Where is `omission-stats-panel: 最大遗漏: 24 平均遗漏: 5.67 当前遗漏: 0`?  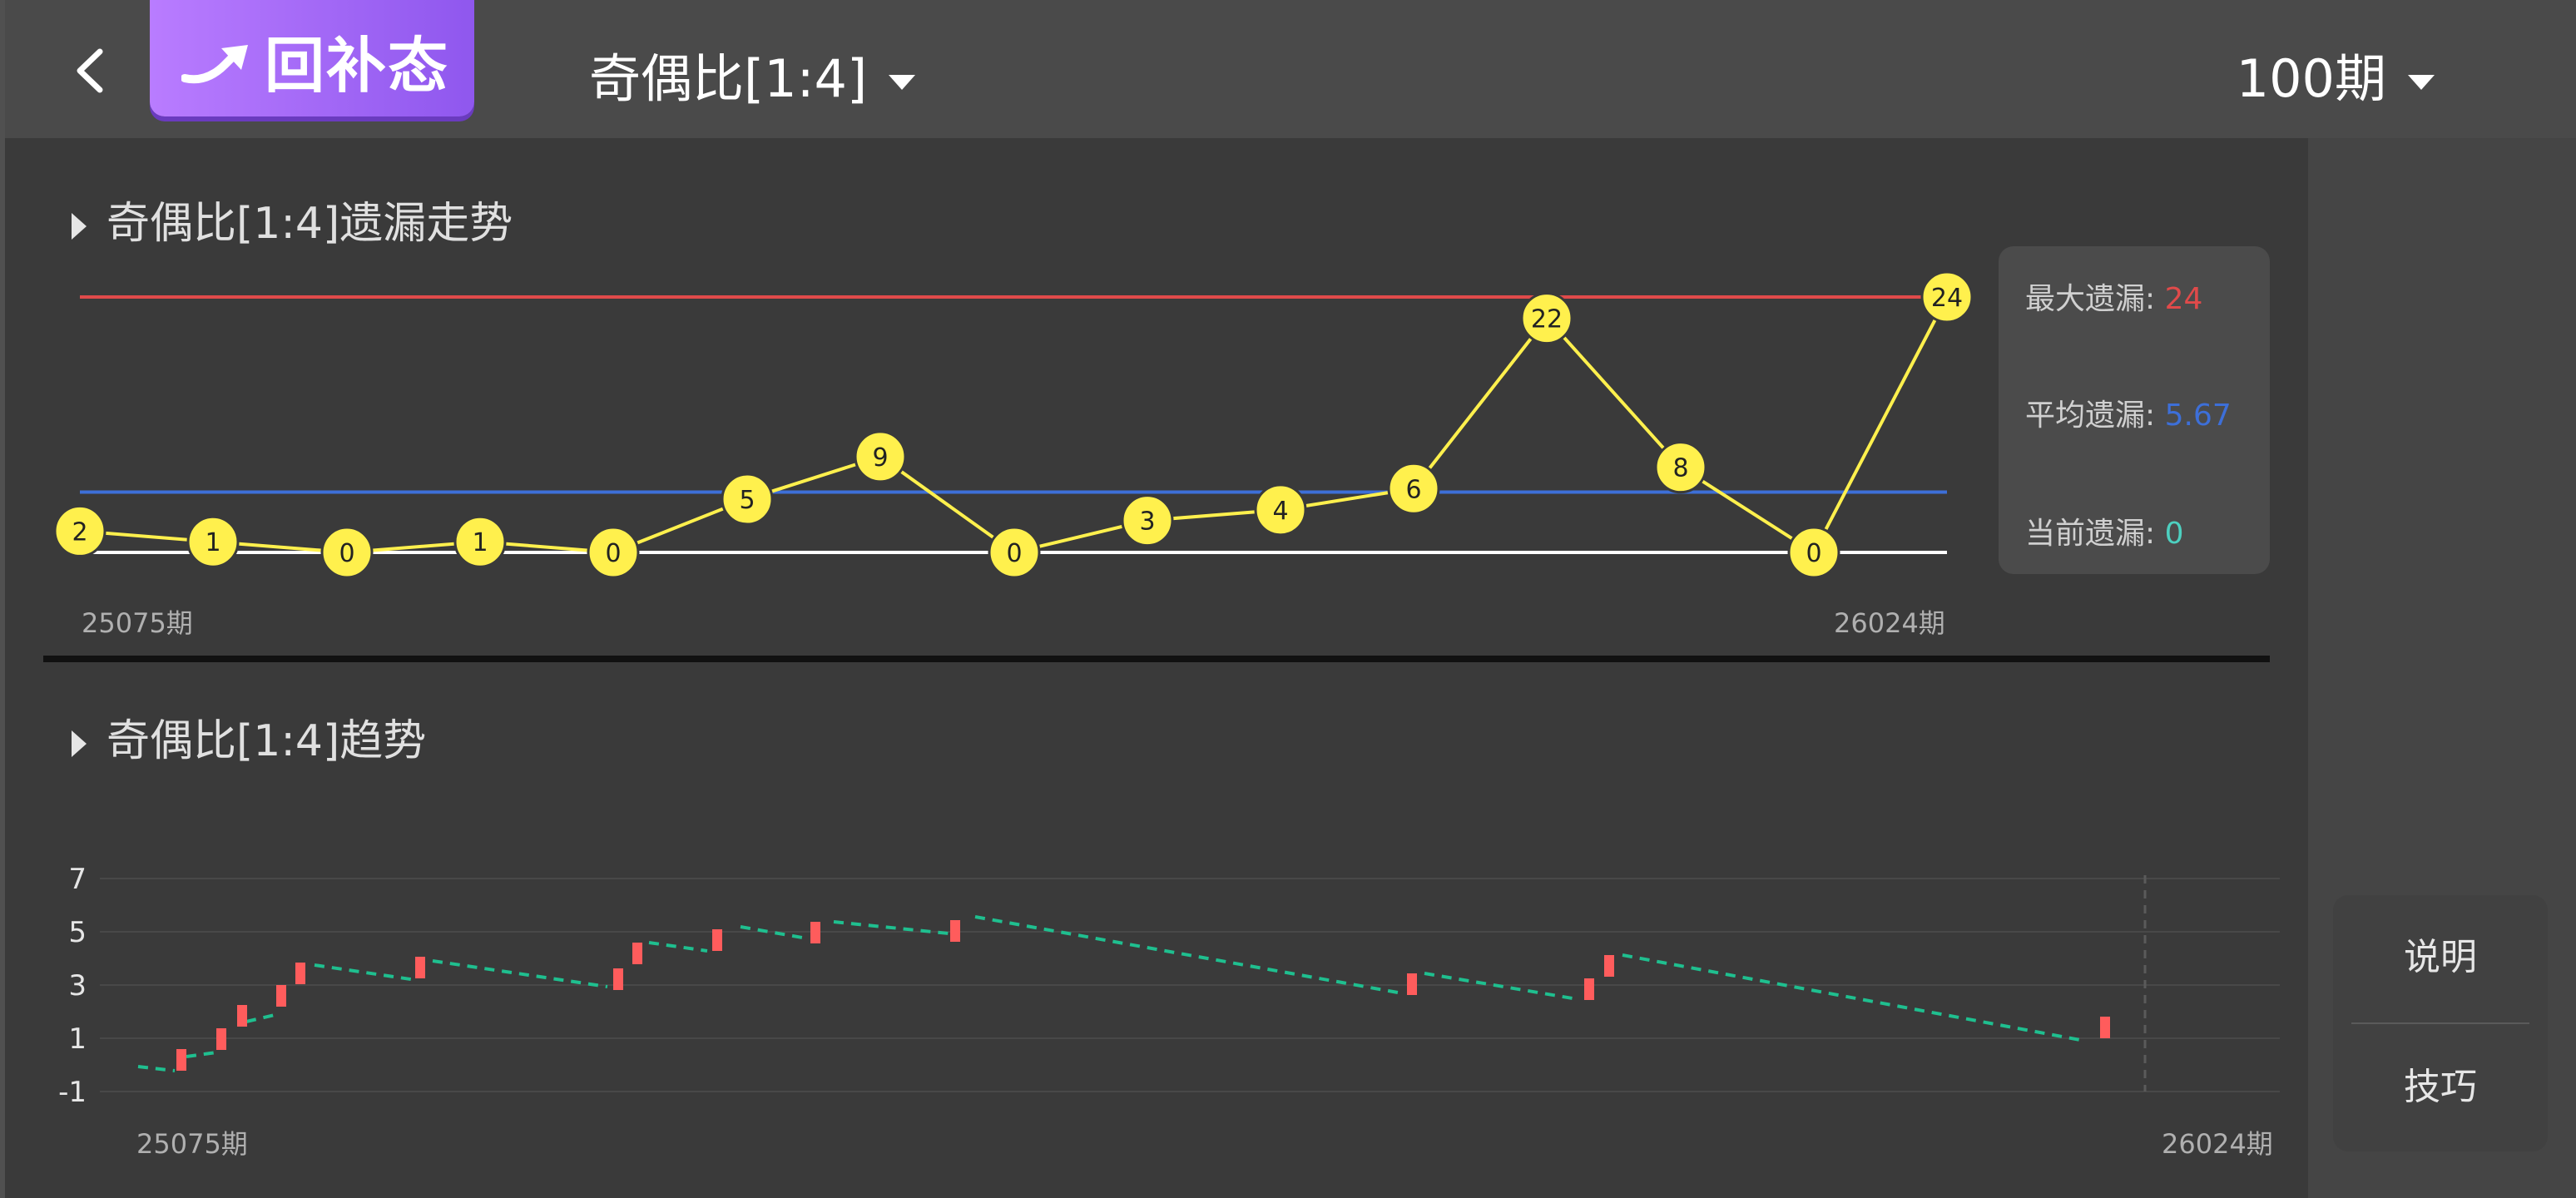
omission-stats-panel: 最大遗漏: 24 平均遗漏: 5.67 当前遗漏: 0 is located at coordinates (2134, 410).